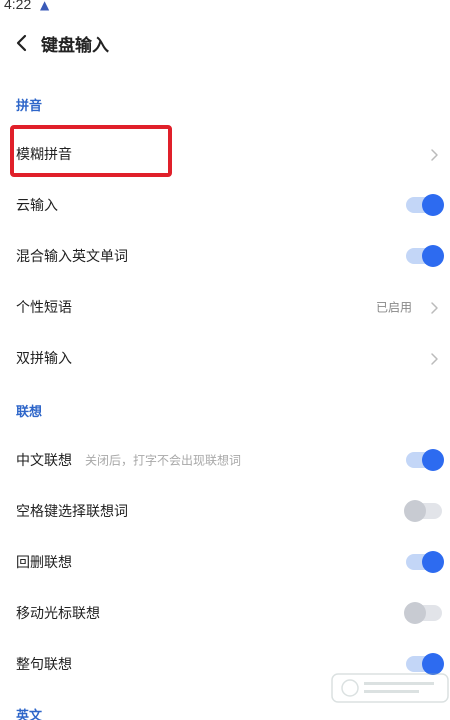 This screenshot has width=450, height=720. Describe the element at coordinates (44, 154) in the screenshot. I see `row-label: 模糊拼音` at that location.